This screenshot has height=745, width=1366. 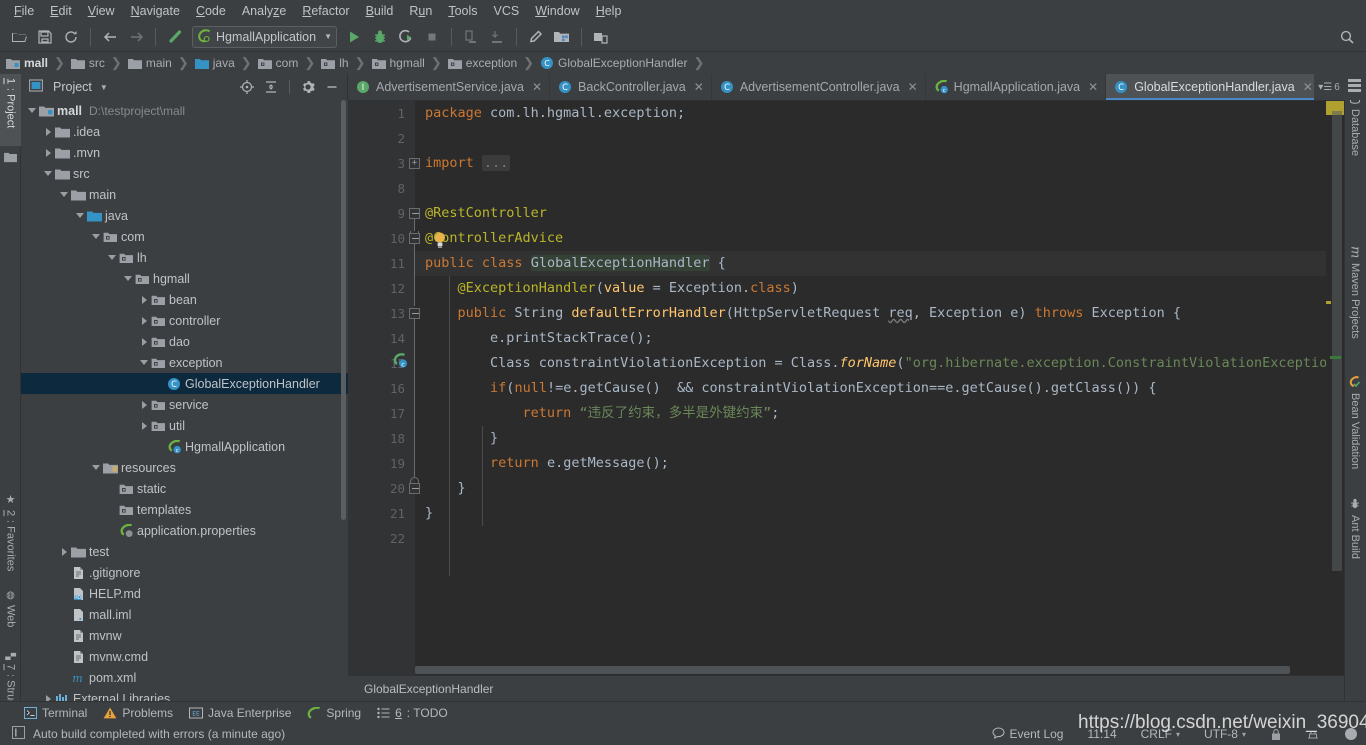 I want to click on tree-node--idea: .idea, so click(x=184, y=131).